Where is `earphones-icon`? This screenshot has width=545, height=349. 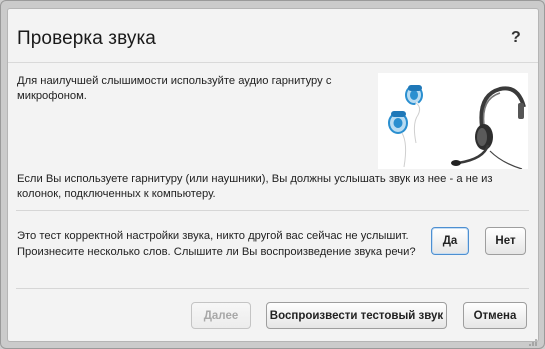
earphones-icon is located at coordinates (405, 126).